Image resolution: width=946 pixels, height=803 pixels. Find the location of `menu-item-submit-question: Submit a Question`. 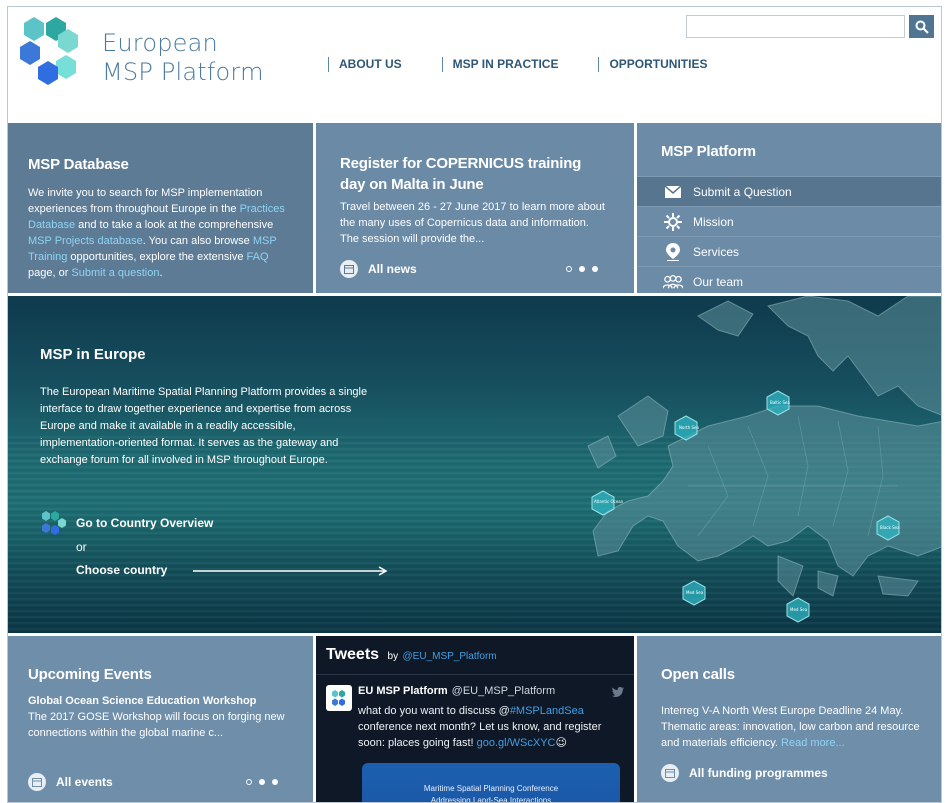

menu-item-submit-question: Submit a Question is located at coordinates (789, 191).